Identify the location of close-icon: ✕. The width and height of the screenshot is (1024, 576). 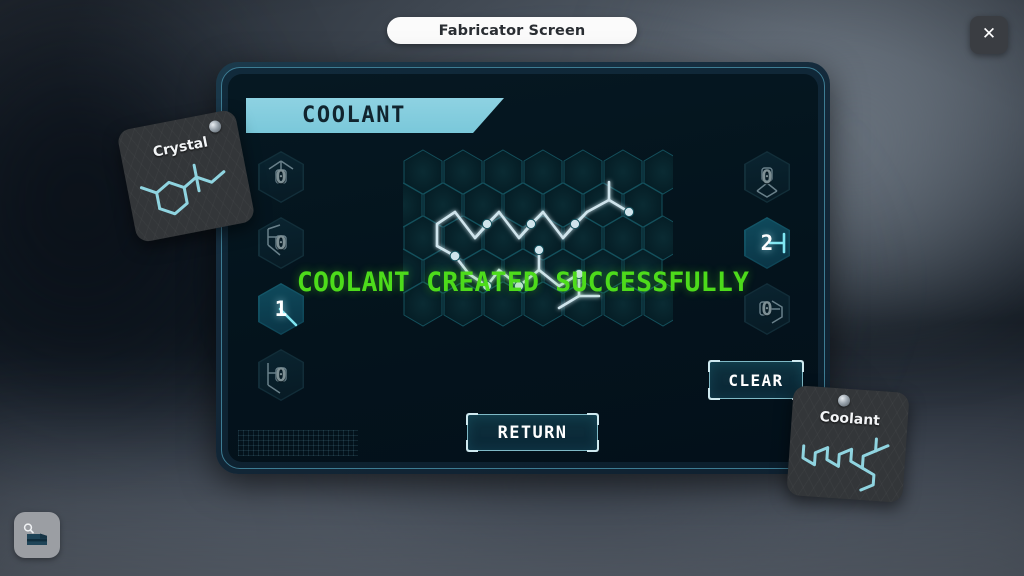
(989, 34).